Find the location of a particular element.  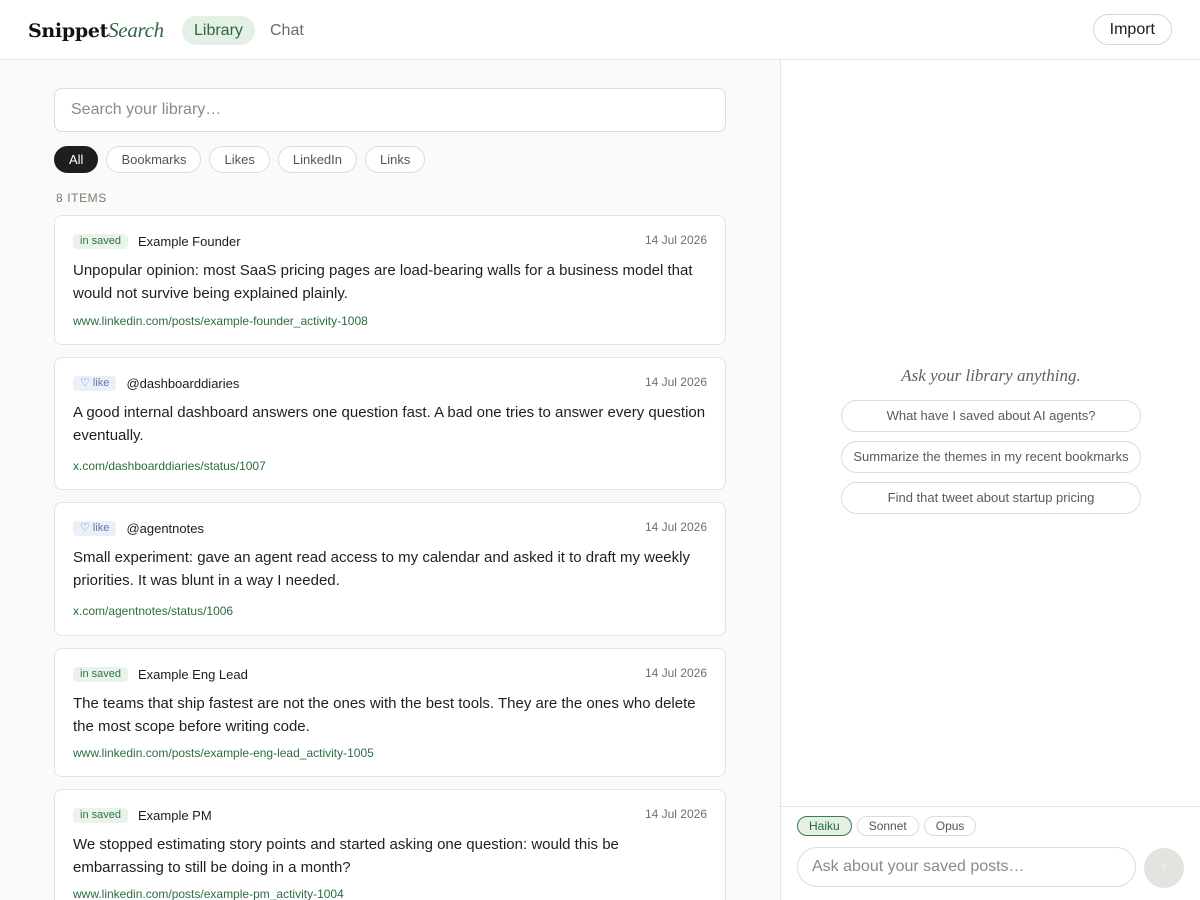

card-meta: ♡ like @agentnotes is located at coordinates (138, 528).